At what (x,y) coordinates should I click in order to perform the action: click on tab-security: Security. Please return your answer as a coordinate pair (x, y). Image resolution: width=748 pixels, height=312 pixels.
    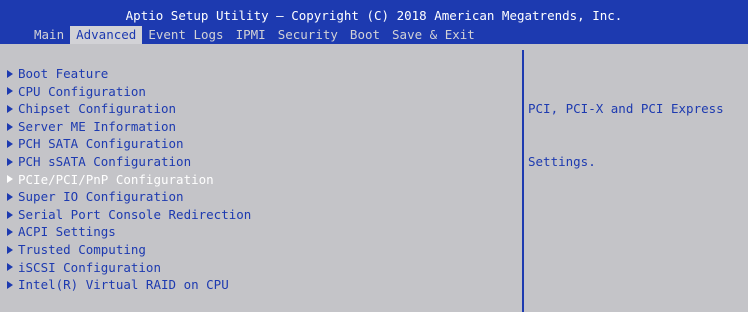
    Looking at the image, I should click on (308, 35).